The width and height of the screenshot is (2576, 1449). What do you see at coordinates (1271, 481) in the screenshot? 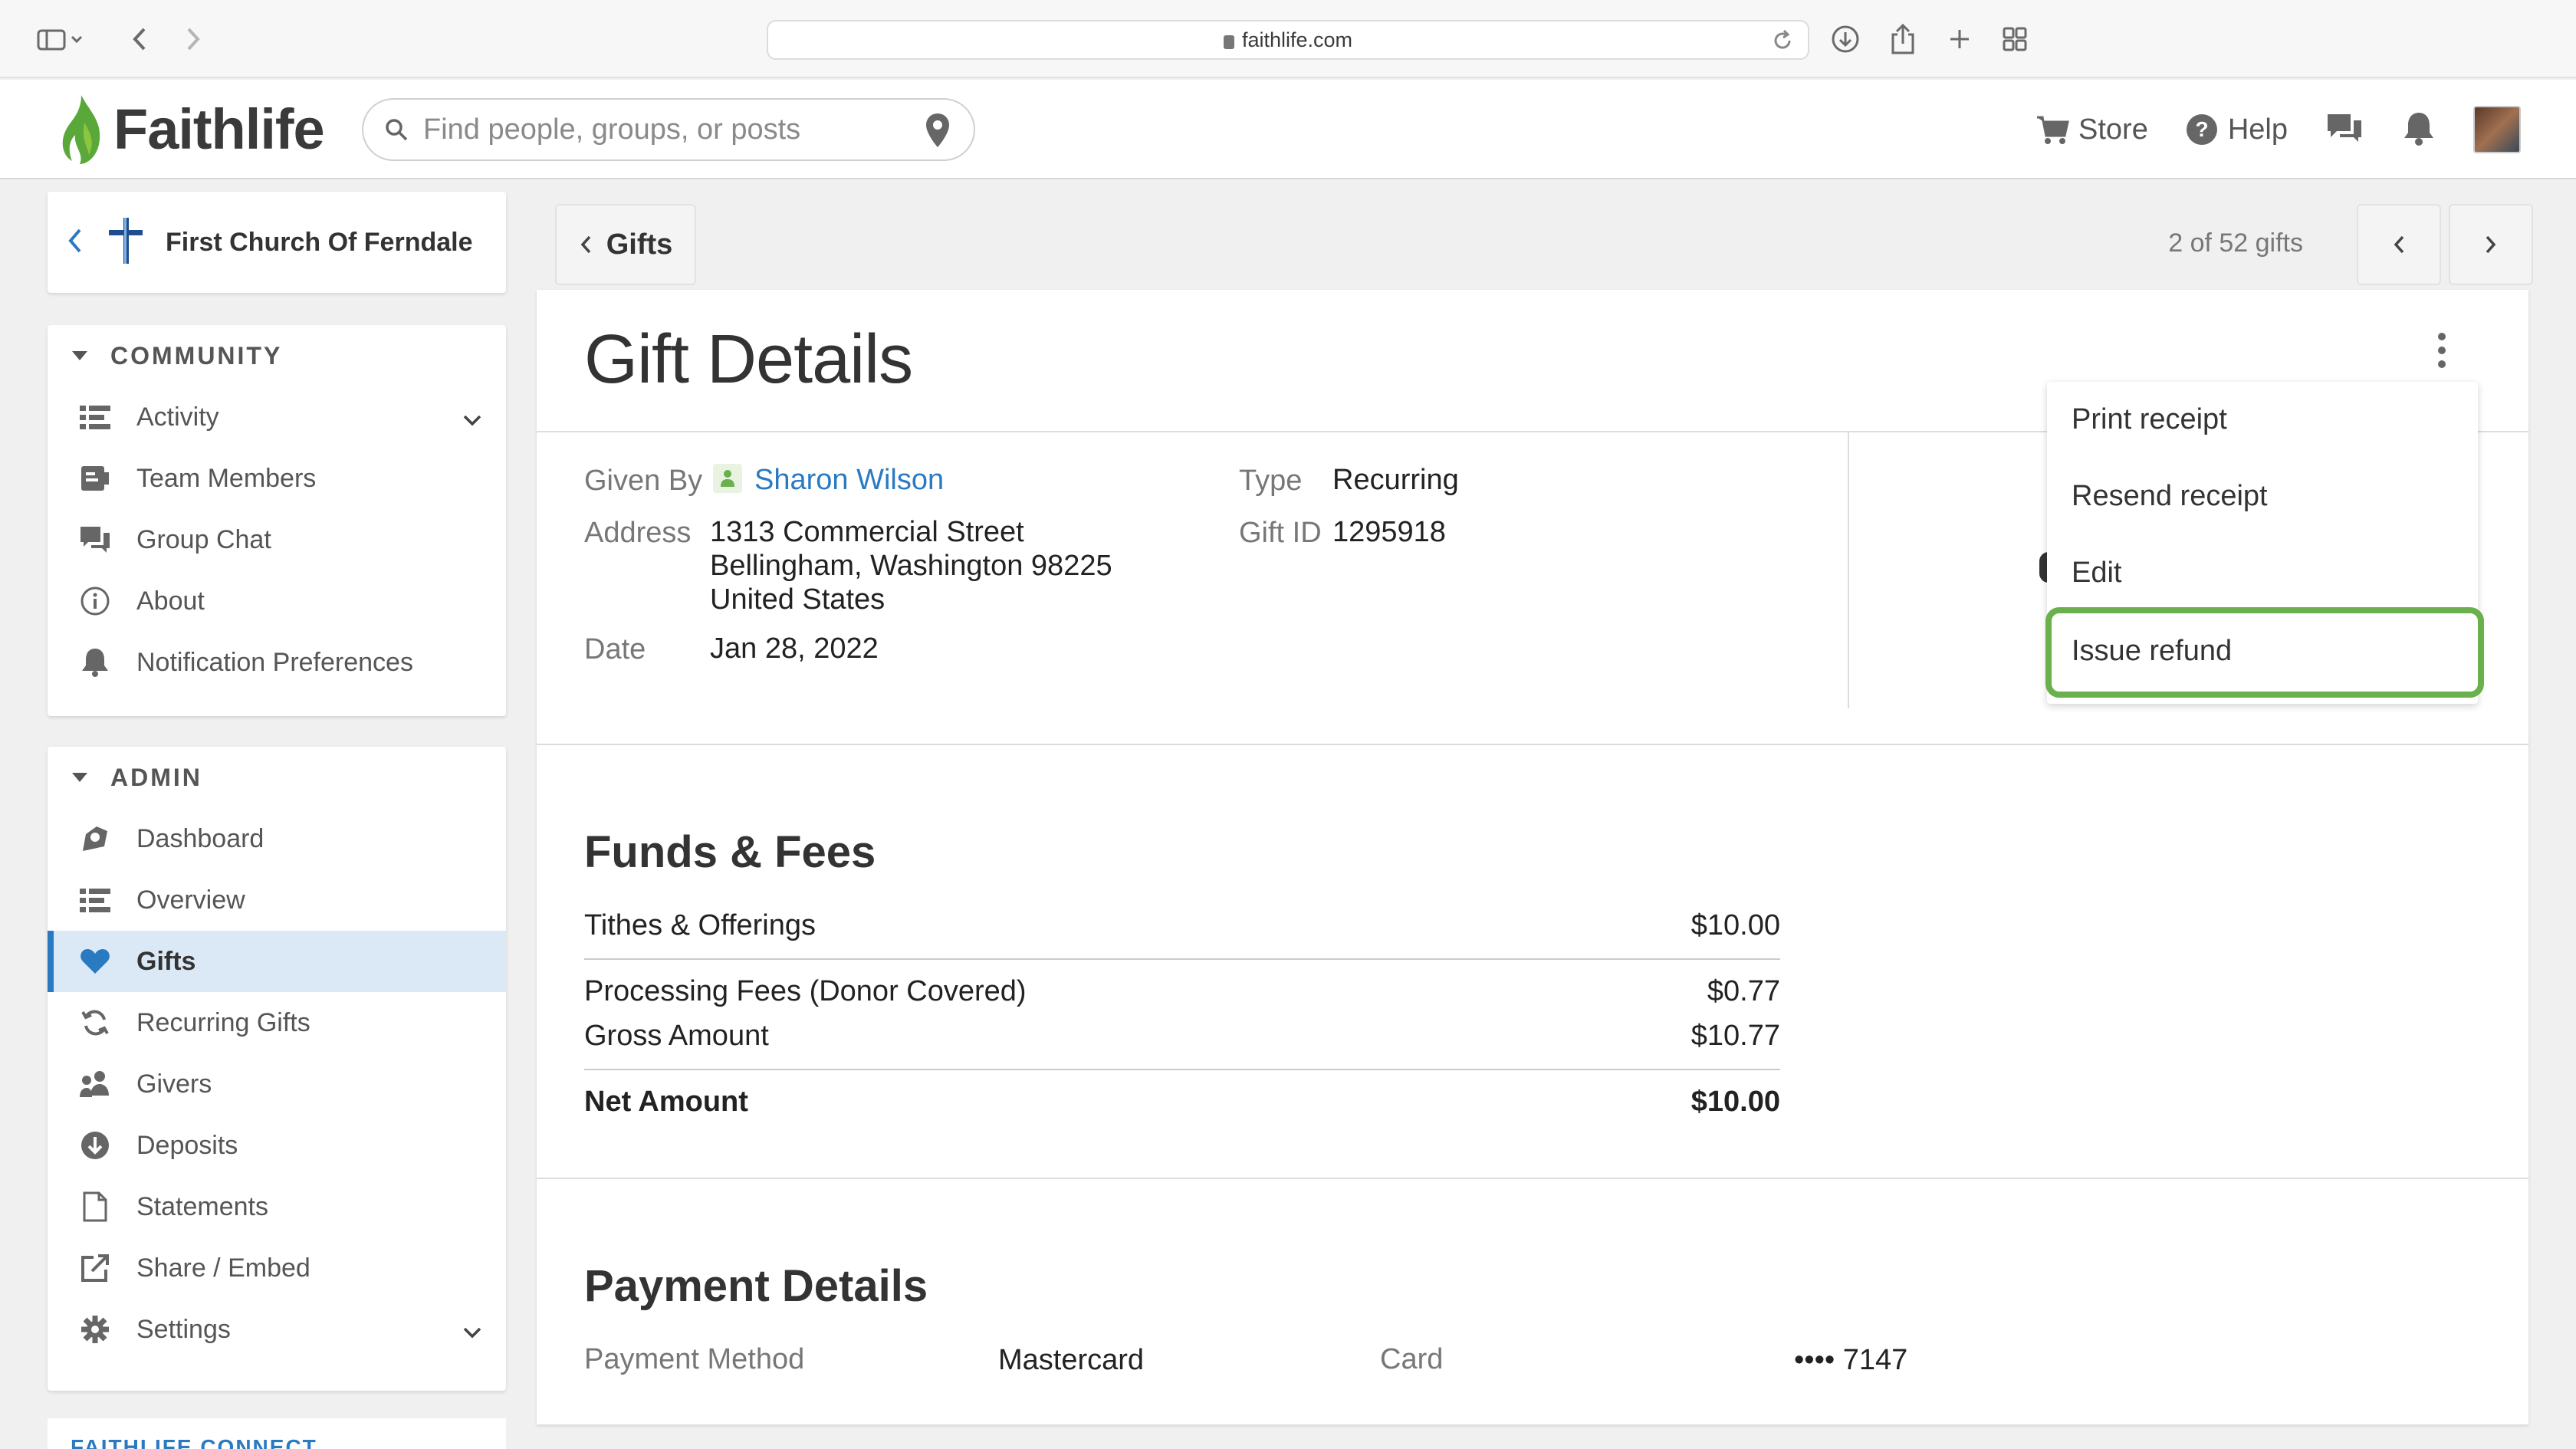
I see `type-label: Type` at bounding box center [1271, 481].